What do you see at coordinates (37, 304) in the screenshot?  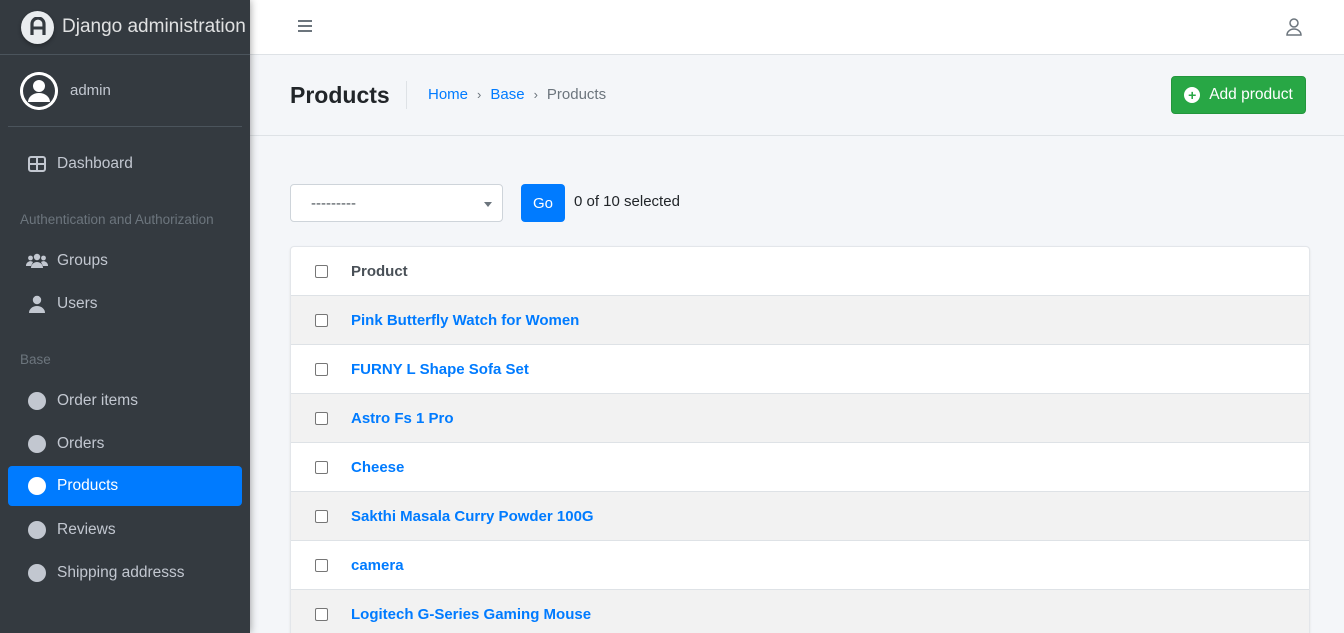 I see `user-icon` at bounding box center [37, 304].